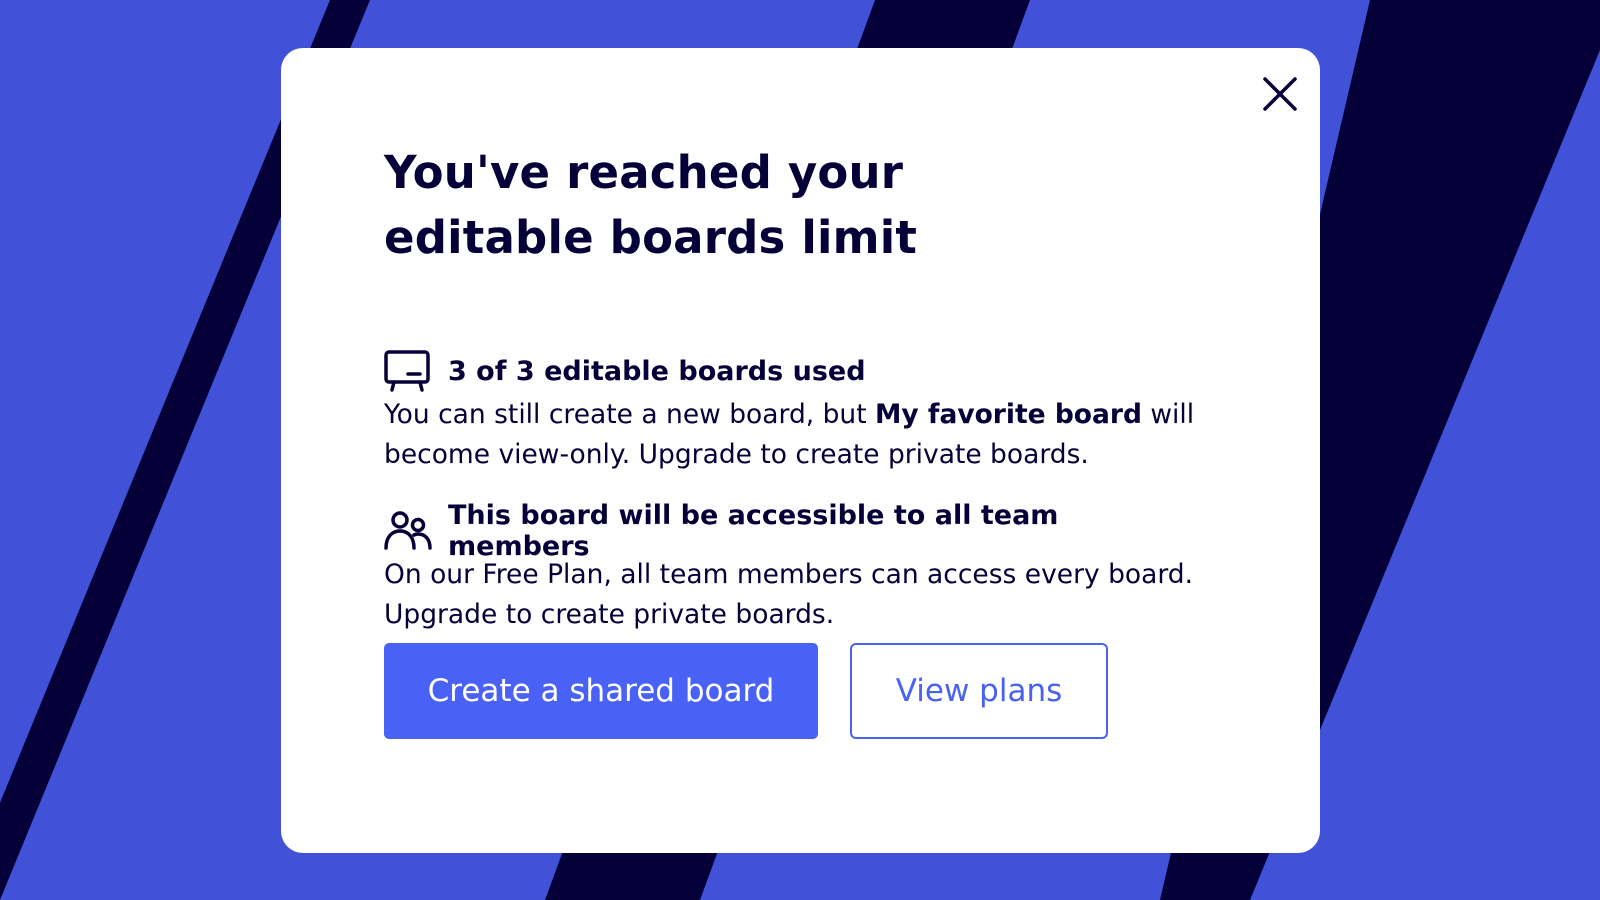 This screenshot has width=1600, height=900. Describe the element at coordinates (630, 414) in the screenshot. I see `boards-used-text-before: You can still create a new board, but` at that location.